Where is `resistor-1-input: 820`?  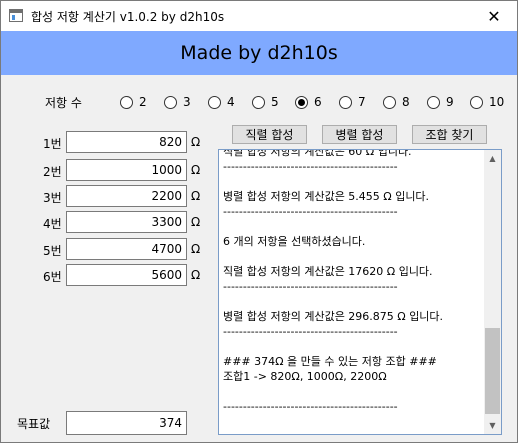
resistor-1-input: 820 is located at coordinates (126, 142).